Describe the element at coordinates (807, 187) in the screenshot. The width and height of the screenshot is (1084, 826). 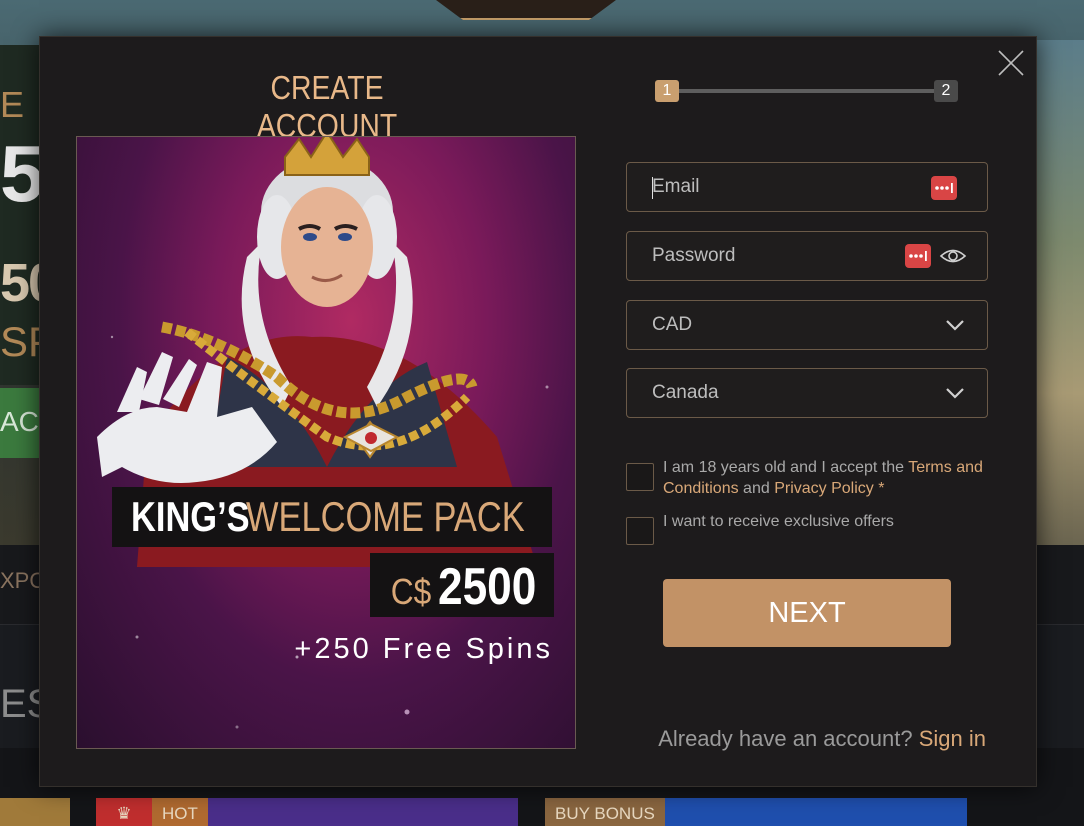
I see `email-field-container` at that location.